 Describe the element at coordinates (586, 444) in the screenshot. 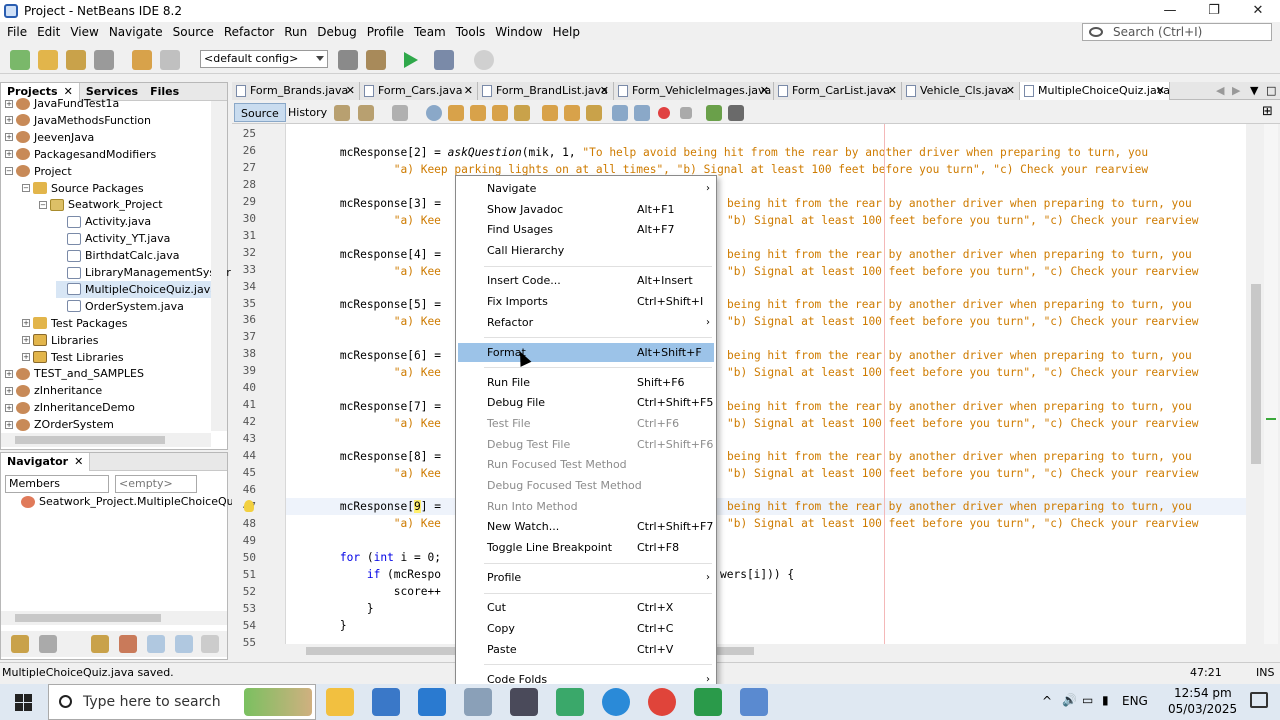

I see `menu-item-debug-test-file: Debug Test File Ctrl+Shift+F6` at that location.